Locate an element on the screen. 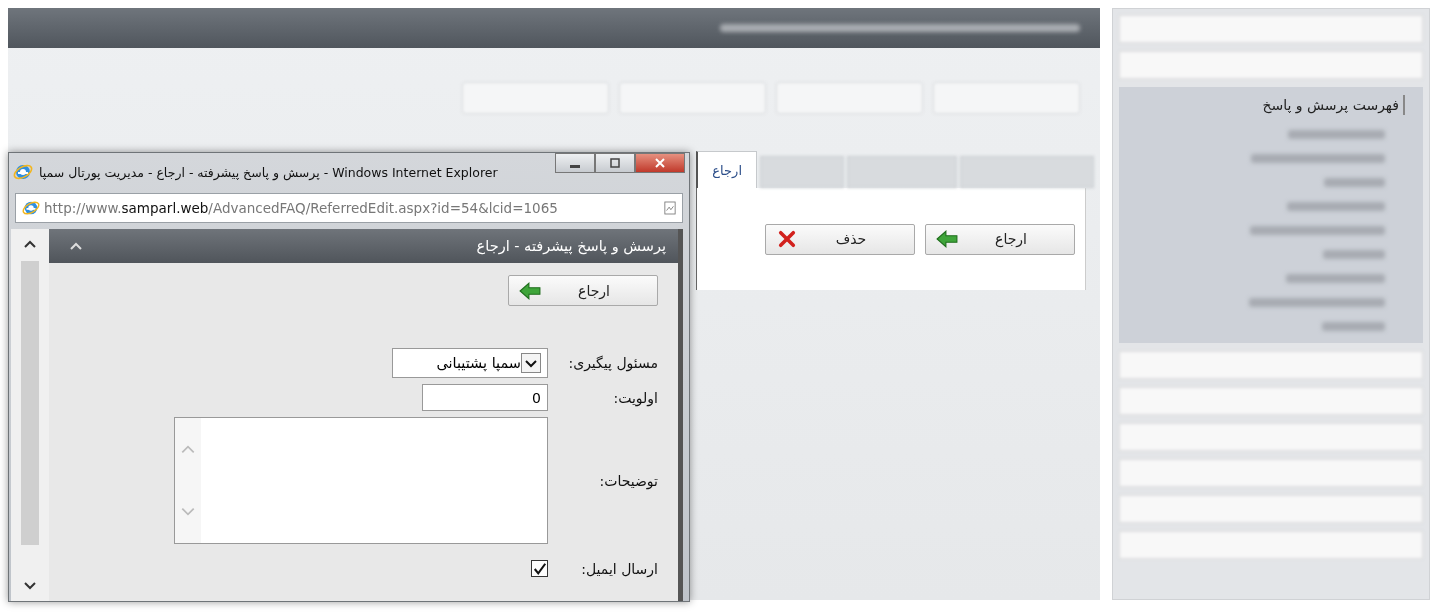 The width and height of the screenshot is (1440, 616). field-label: مسئول پیگیری: is located at coordinates (612, 363).